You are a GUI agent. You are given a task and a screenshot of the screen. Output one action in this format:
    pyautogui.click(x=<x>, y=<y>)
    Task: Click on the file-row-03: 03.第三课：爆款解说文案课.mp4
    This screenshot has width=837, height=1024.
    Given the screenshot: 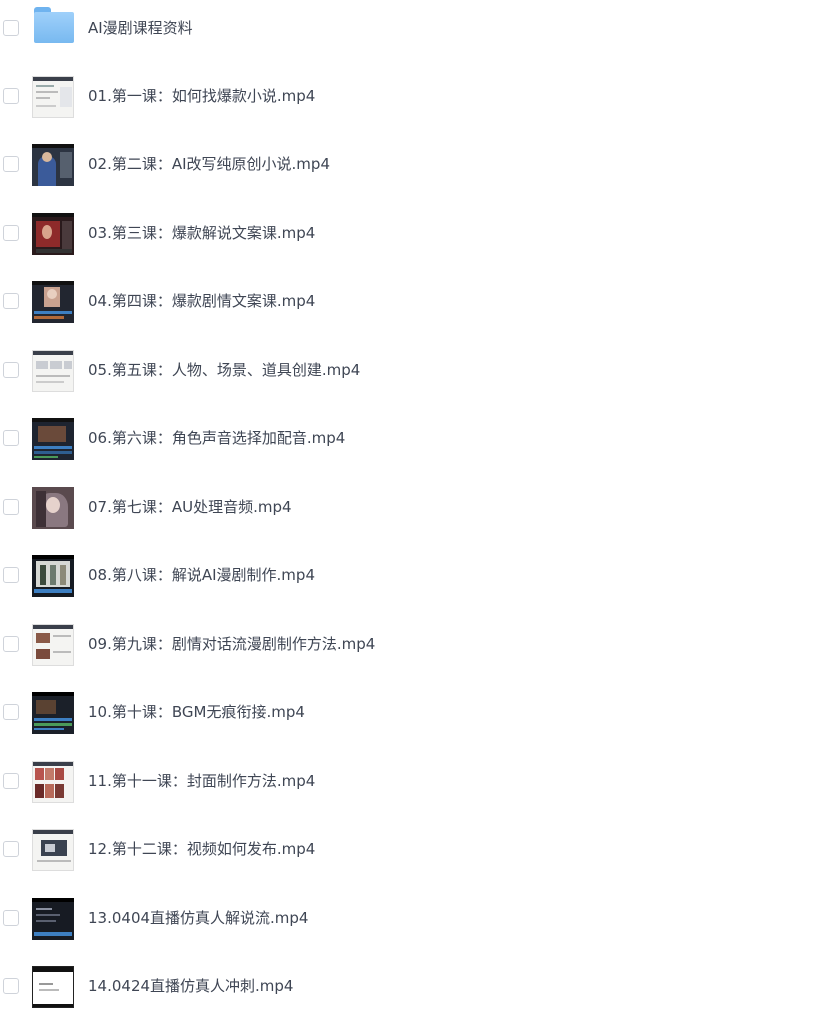 What is the action you would take?
    pyautogui.click(x=418, y=235)
    